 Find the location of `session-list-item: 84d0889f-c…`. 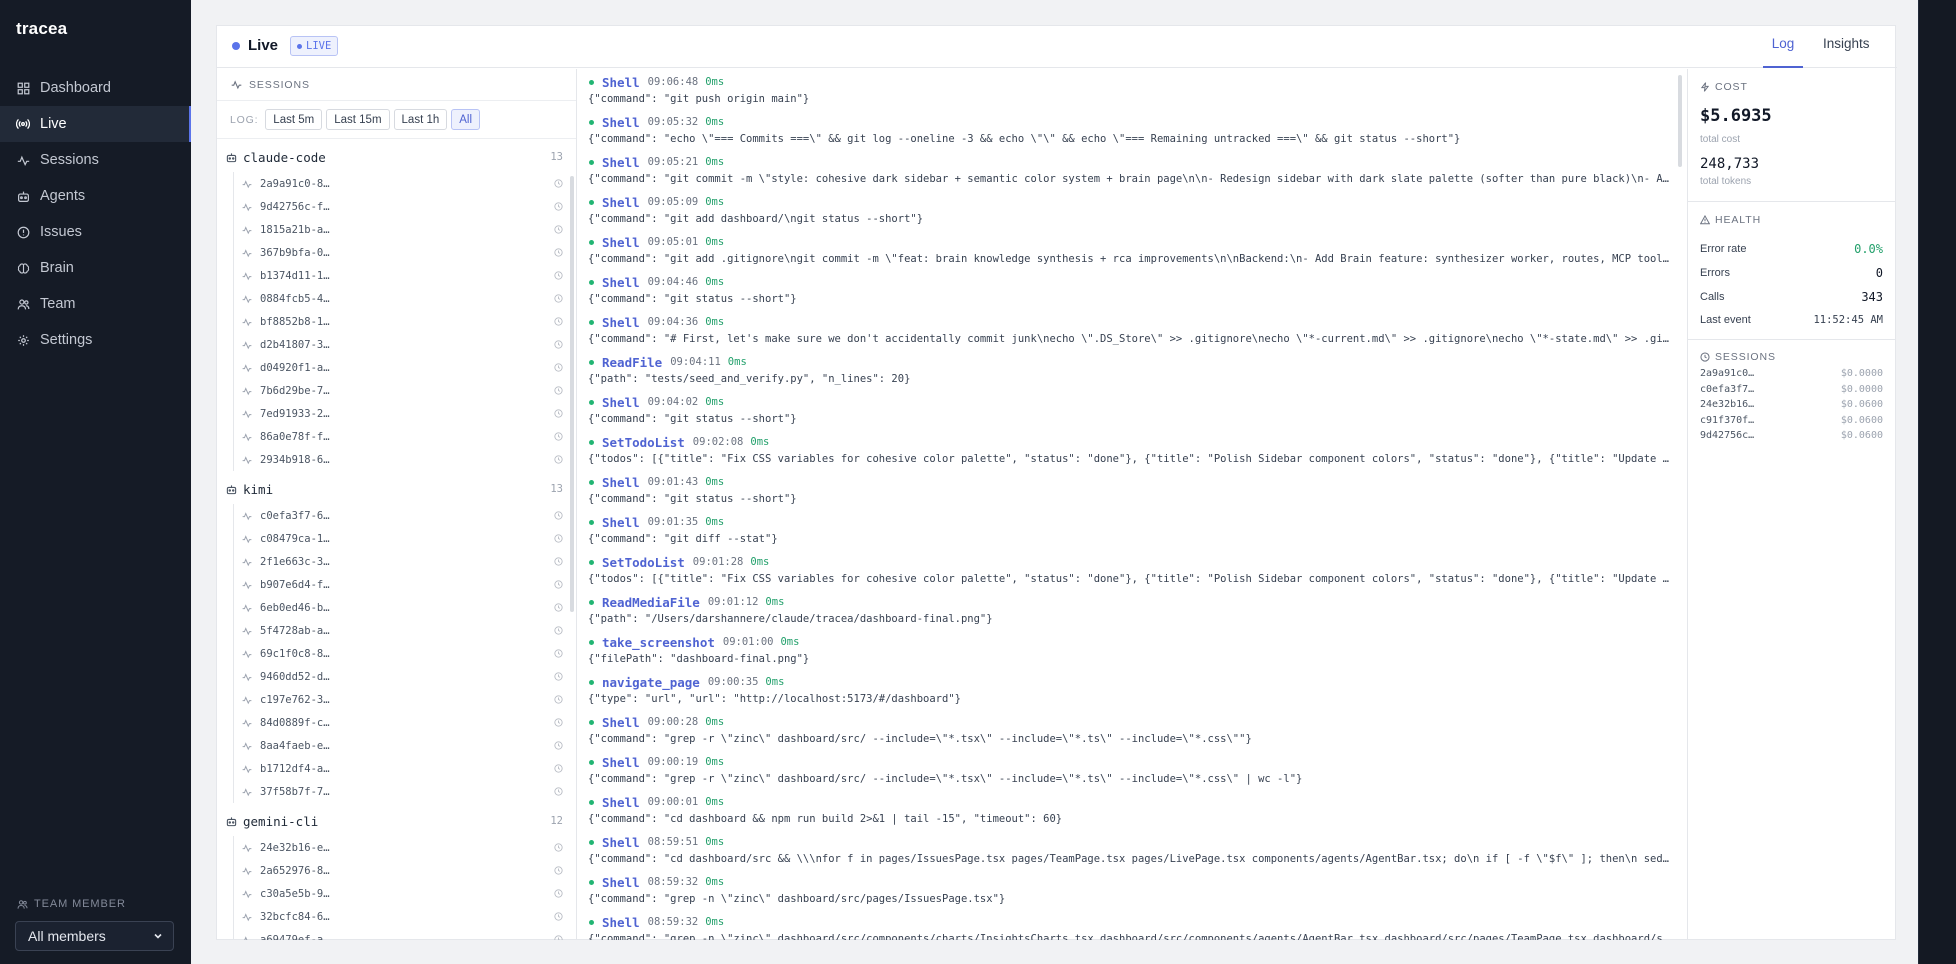

session-list-item: 84d0889f-c… is located at coordinates (405, 722).